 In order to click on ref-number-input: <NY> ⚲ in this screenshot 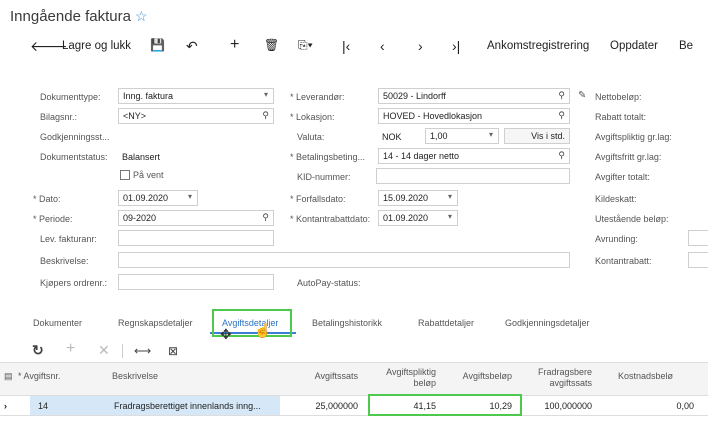, I will do `click(196, 116)`.